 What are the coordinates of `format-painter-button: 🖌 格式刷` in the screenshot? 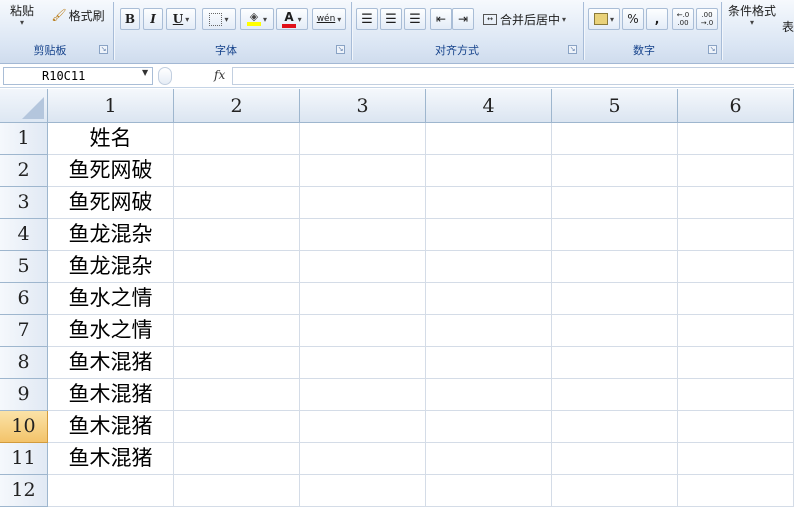 It's located at (78, 15).